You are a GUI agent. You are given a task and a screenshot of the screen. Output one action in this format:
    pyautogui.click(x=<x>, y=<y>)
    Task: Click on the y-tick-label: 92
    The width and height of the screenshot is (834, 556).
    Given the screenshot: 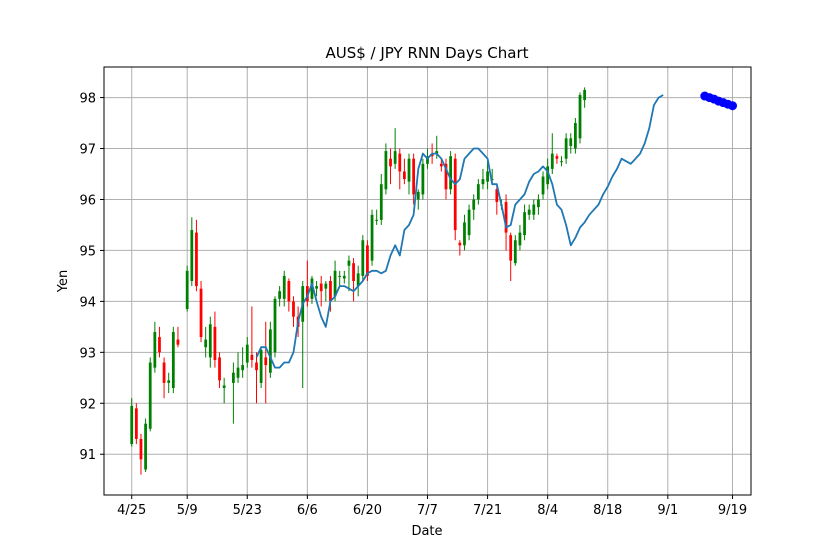 What is the action you would take?
    pyautogui.click(x=87, y=404)
    